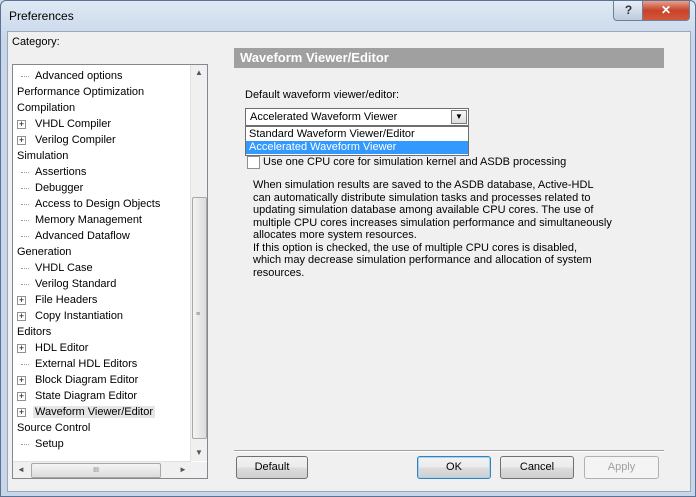 The height and width of the screenshot is (497, 696). What do you see at coordinates (454, 467) in the screenshot?
I see `ok-button: OK` at bounding box center [454, 467].